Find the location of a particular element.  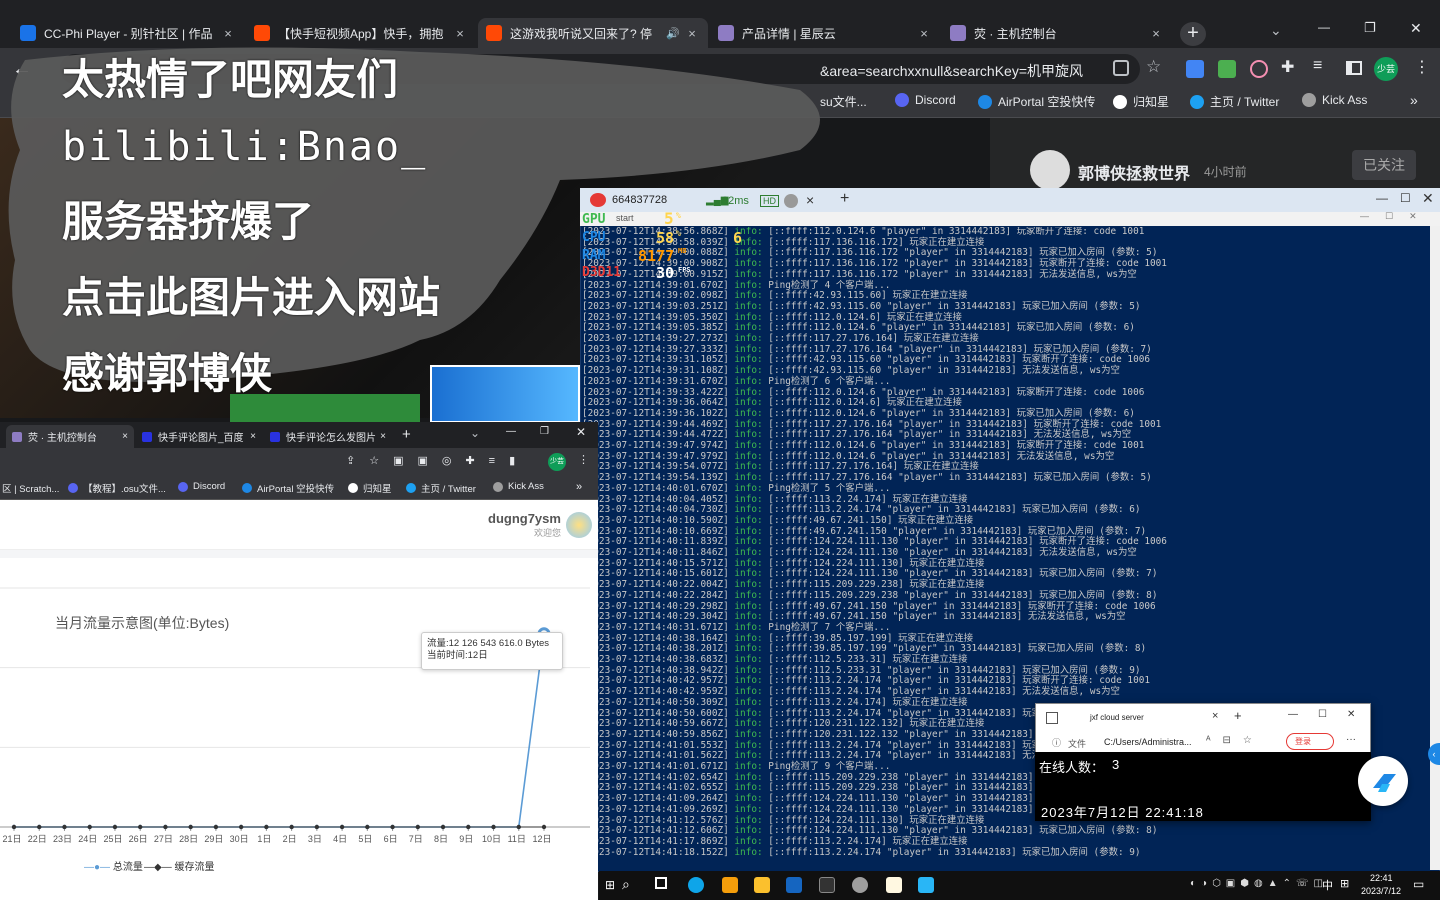

game-taskbar-icon is located at coordinates (860, 885).